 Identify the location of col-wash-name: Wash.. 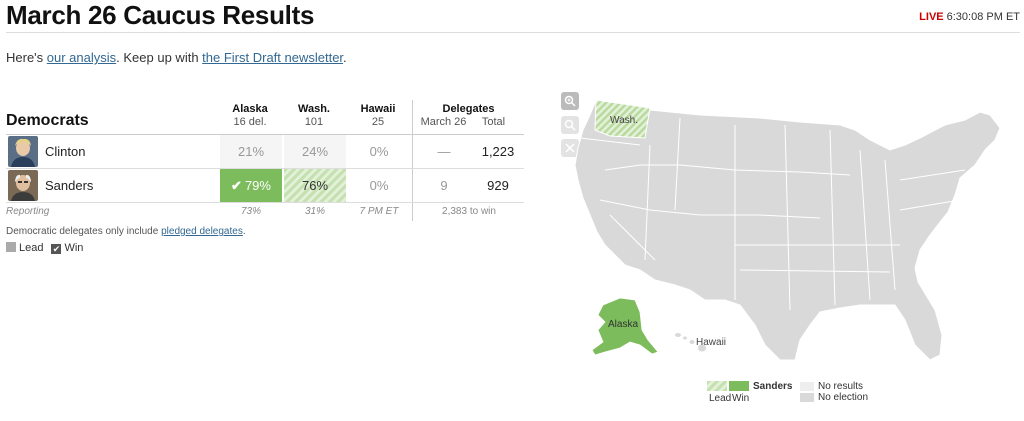
(314, 109).